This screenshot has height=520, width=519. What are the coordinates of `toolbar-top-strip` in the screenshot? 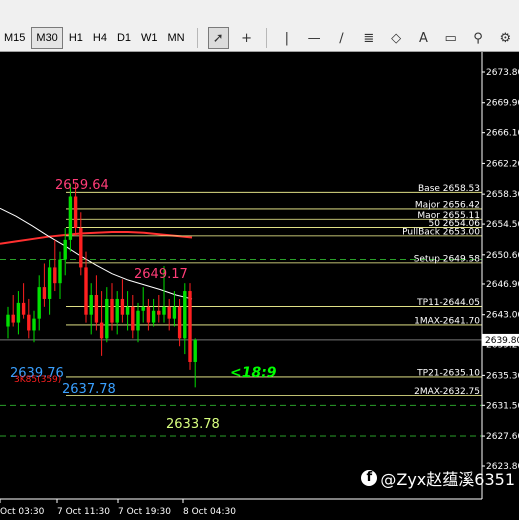 It's located at (259, 12).